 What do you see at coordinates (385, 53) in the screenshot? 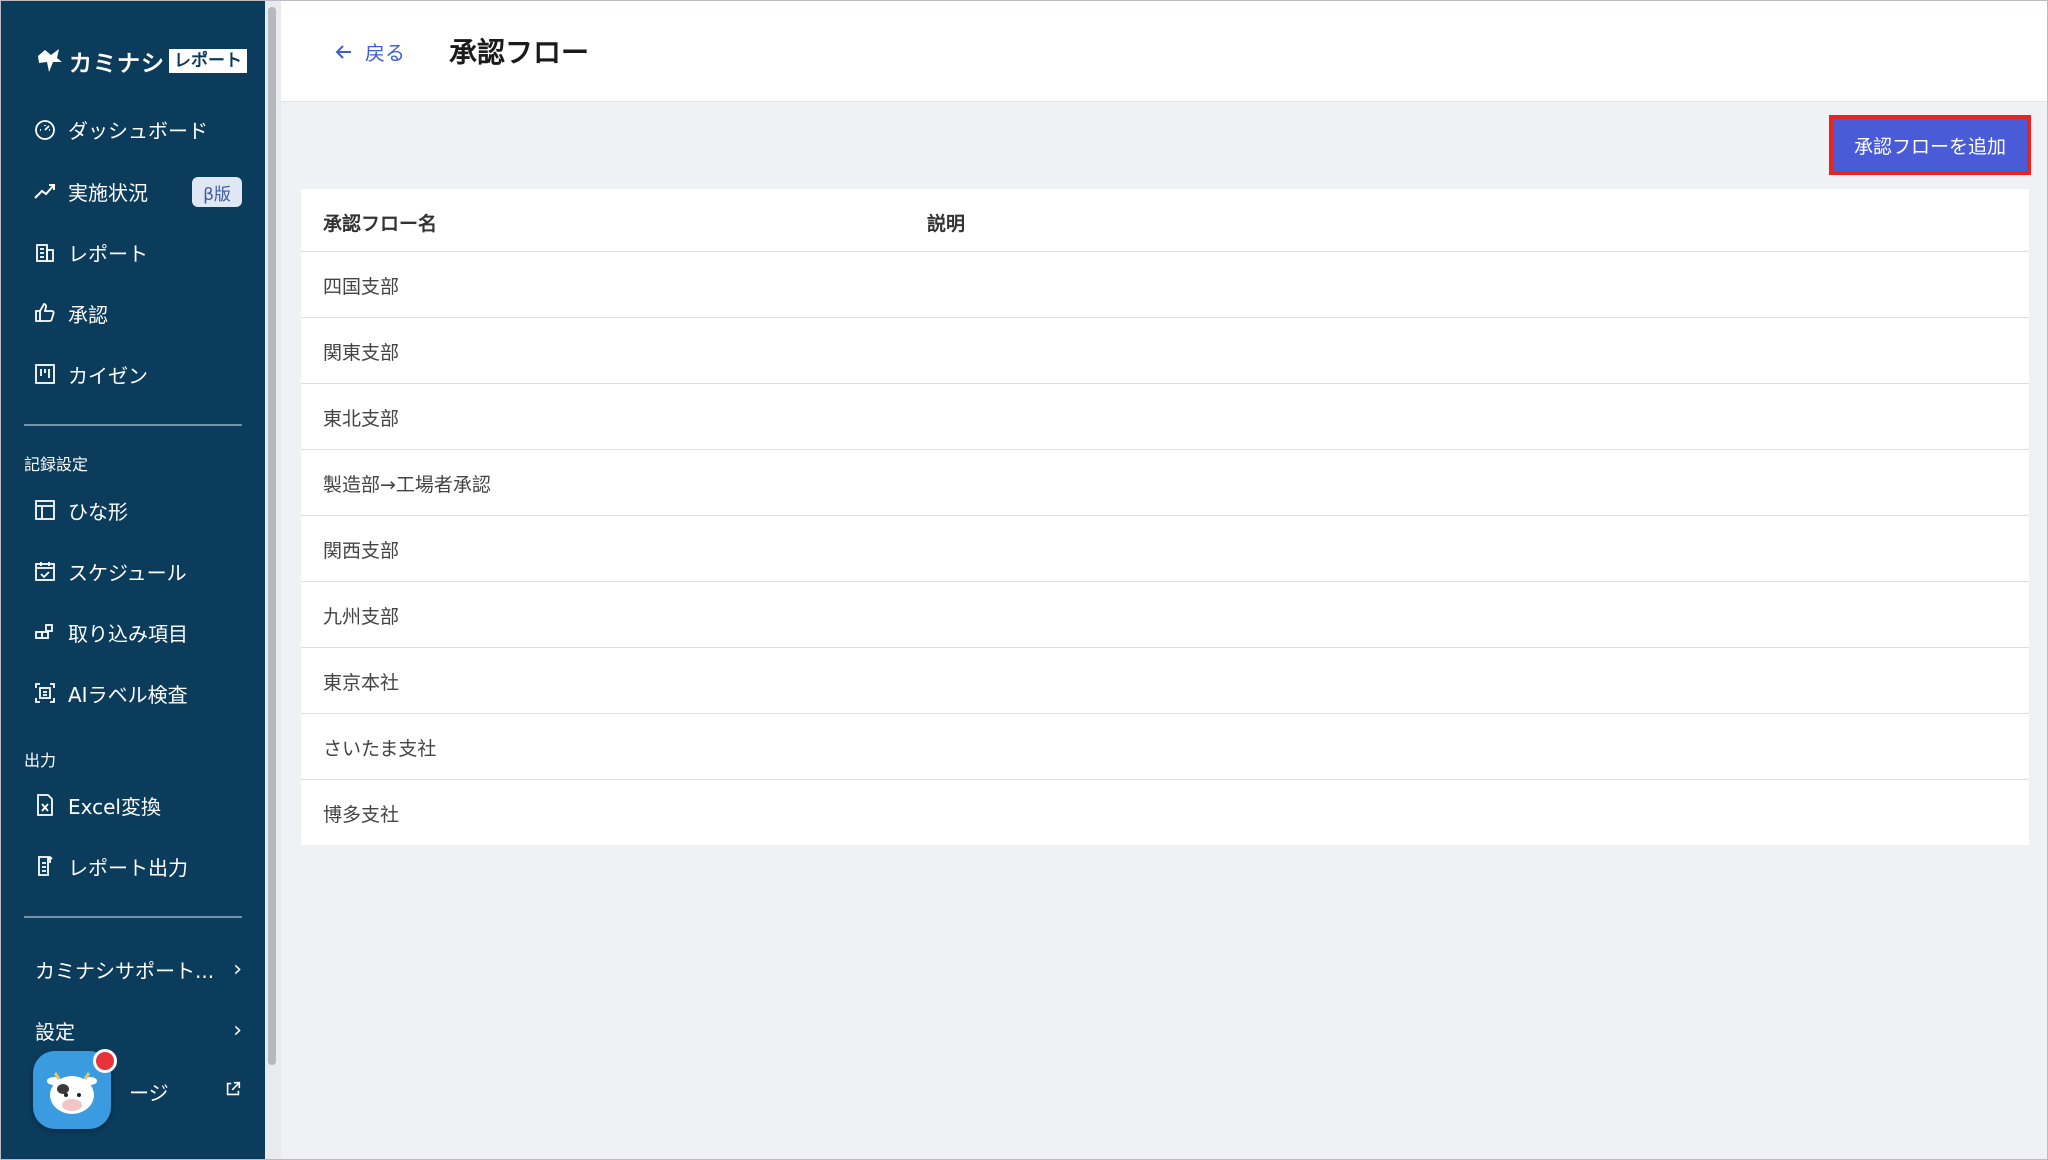
I see `back-label: 戻る` at bounding box center [385, 53].